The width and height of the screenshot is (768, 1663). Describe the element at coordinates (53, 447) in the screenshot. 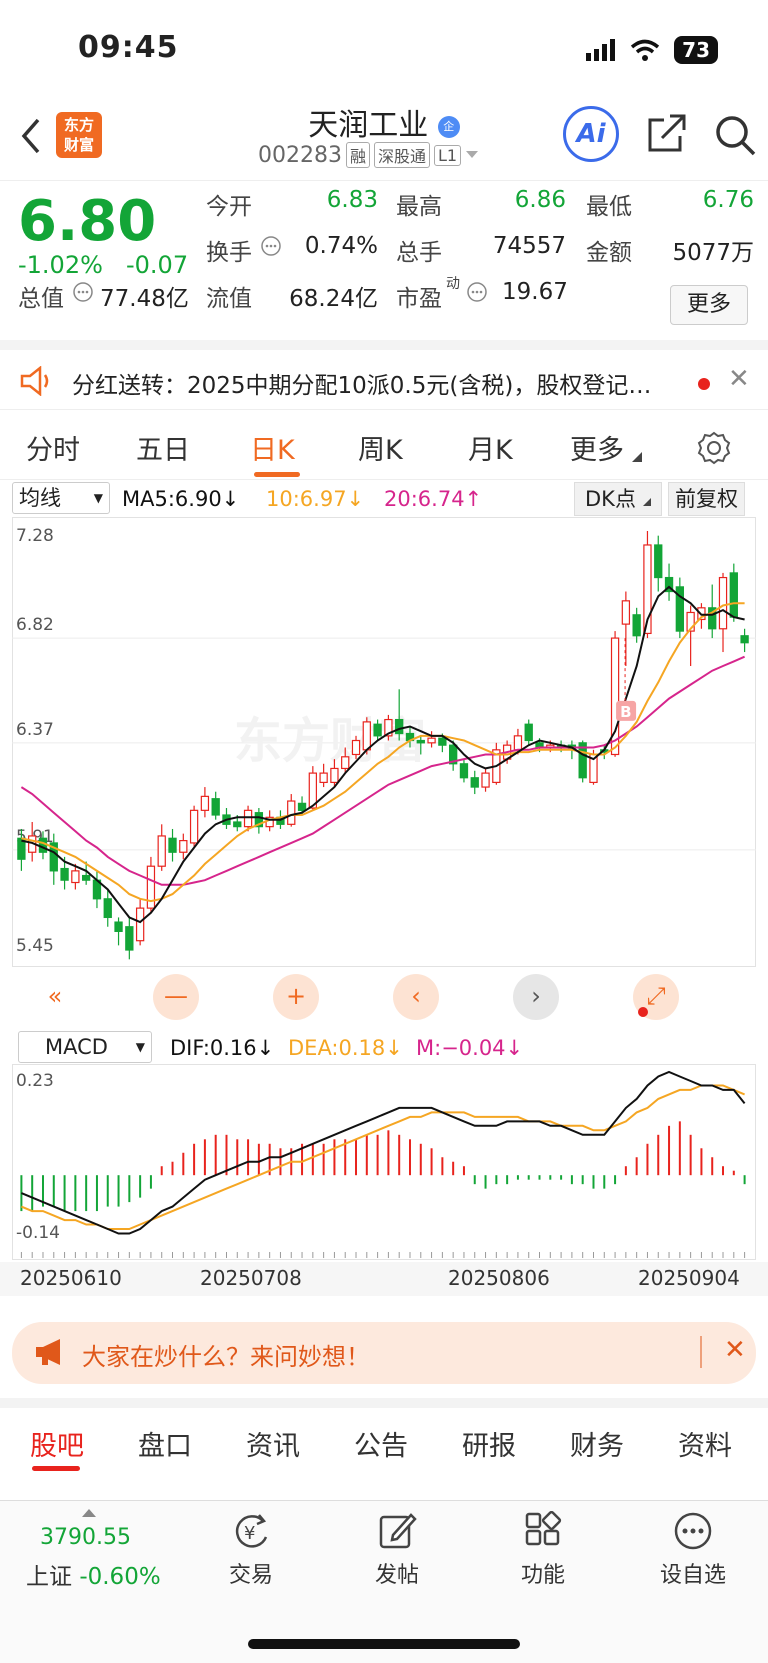

I see `tab-intraday: 分时` at that location.